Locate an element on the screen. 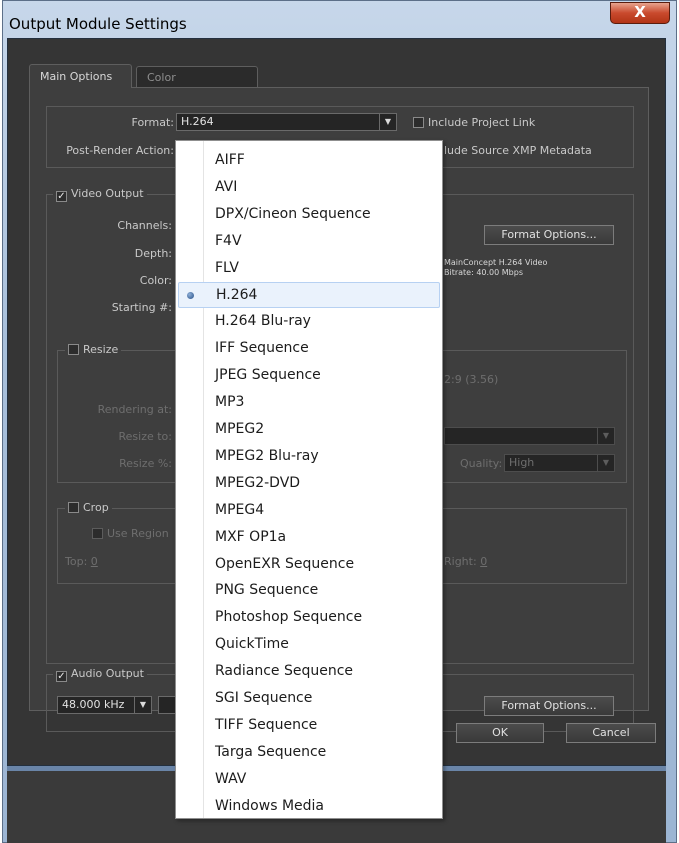  use-region-checkbox: Use Region is located at coordinates (130, 533).